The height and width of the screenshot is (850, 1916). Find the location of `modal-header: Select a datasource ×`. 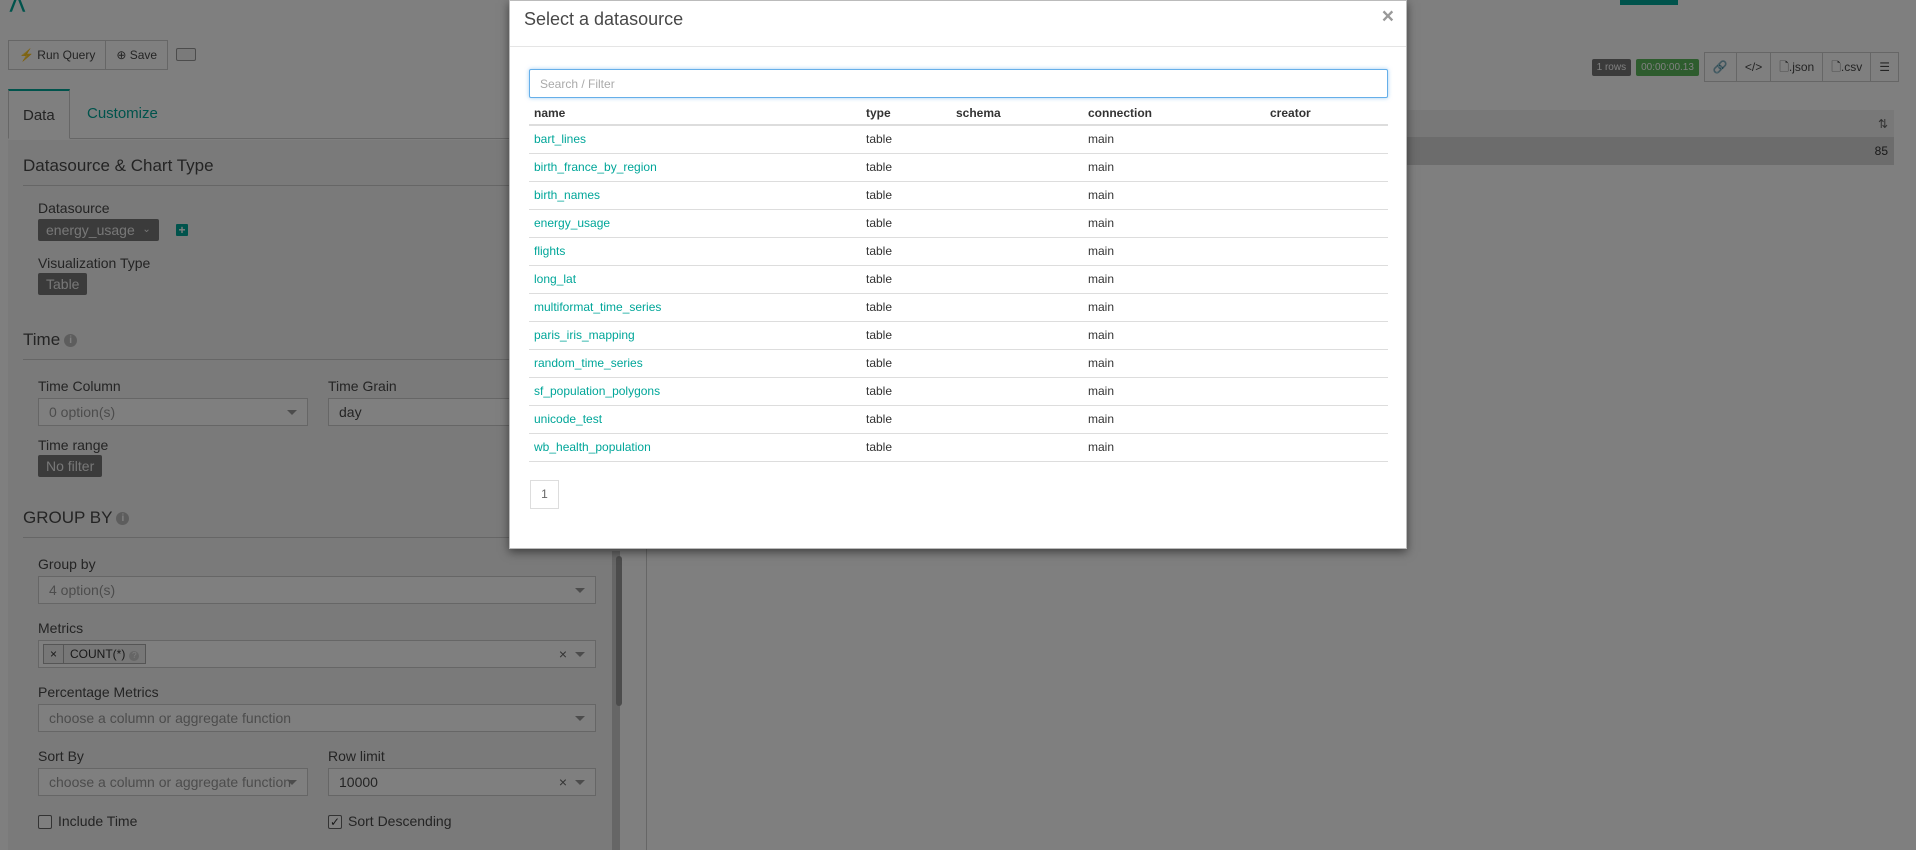

modal-header: Select a datasource × is located at coordinates (958, 24).